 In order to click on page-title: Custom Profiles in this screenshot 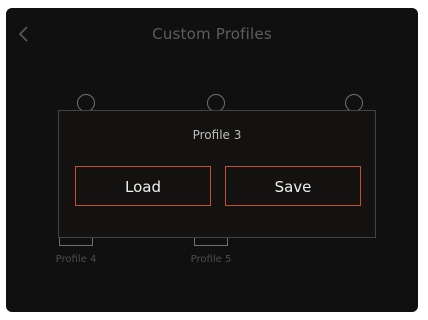, I will do `click(212, 34)`.